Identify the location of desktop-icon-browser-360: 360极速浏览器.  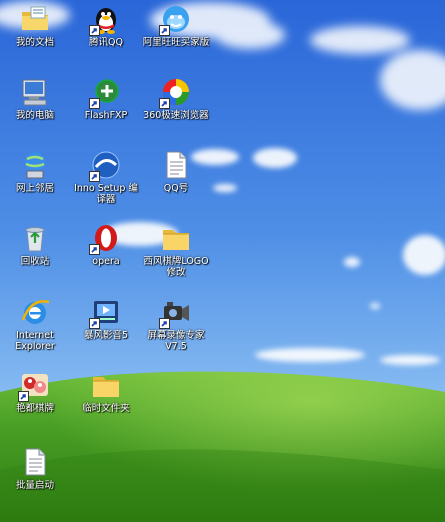
(176, 99).